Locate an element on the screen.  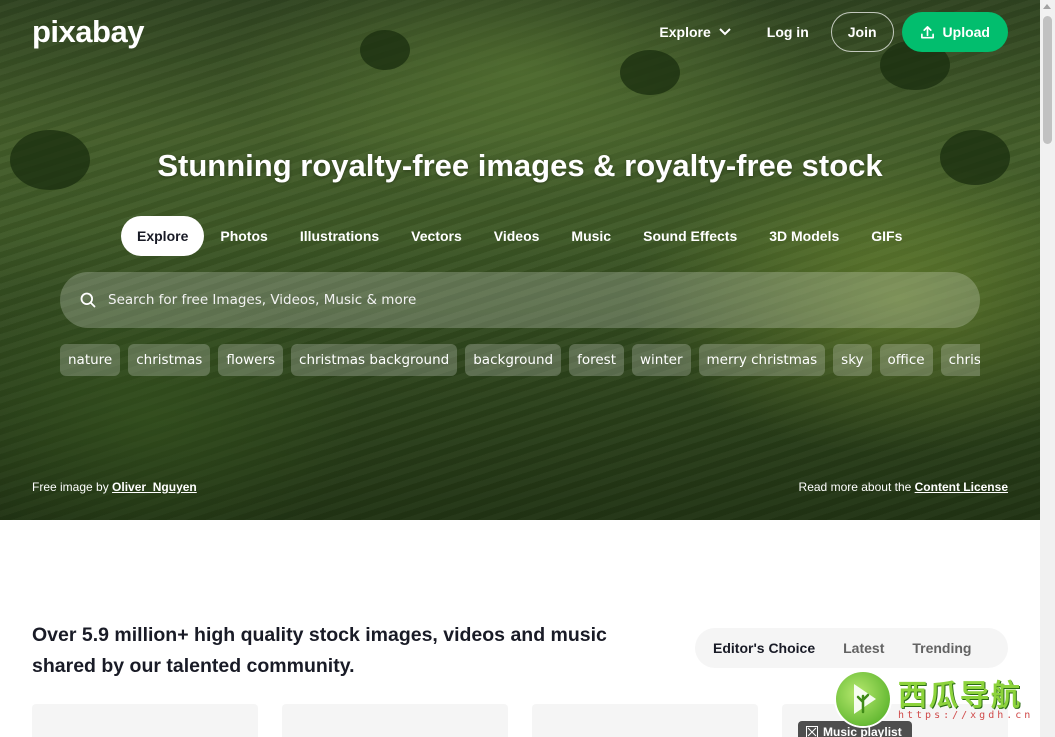
site-watermark: 西瓜导航 https://xgdh.cn is located at coordinates (941, 700).